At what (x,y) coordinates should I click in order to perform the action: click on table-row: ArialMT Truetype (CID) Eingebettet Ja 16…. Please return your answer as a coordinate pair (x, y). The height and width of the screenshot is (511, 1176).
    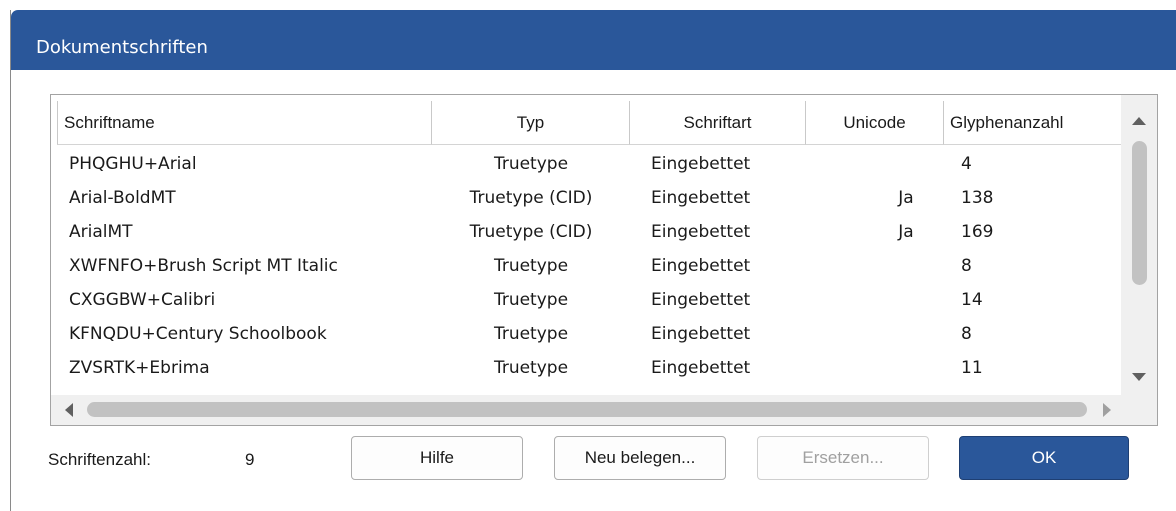
    Looking at the image, I should click on (586, 232).